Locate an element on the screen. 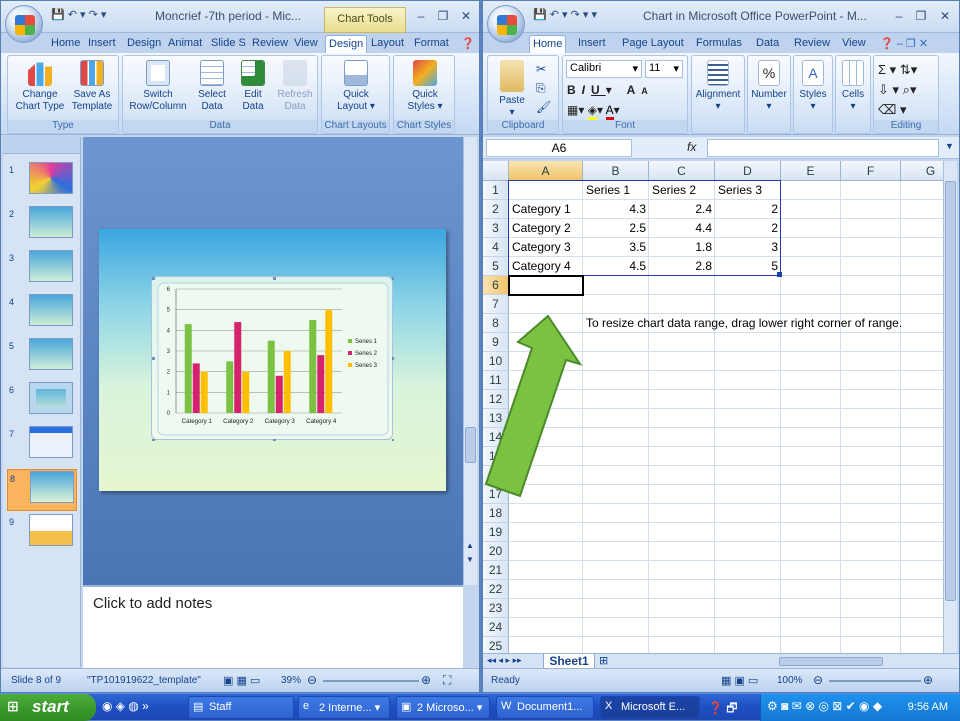 This screenshot has width=960, height=721. quick-launch-icons: ◉ ◈ ◍ » is located at coordinates (125, 706).